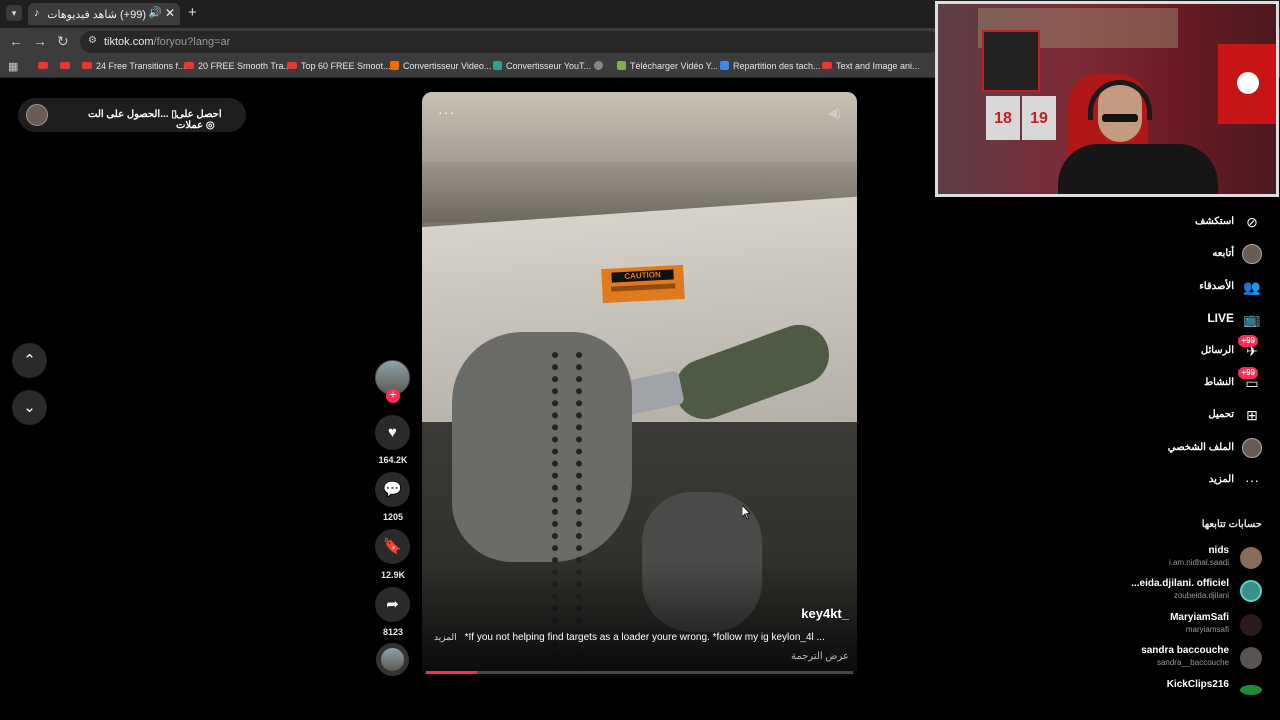 This screenshot has width=1280, height=720. I want to click on sidebar-item-profile: الملف الشخصي, so click(1162, 449).